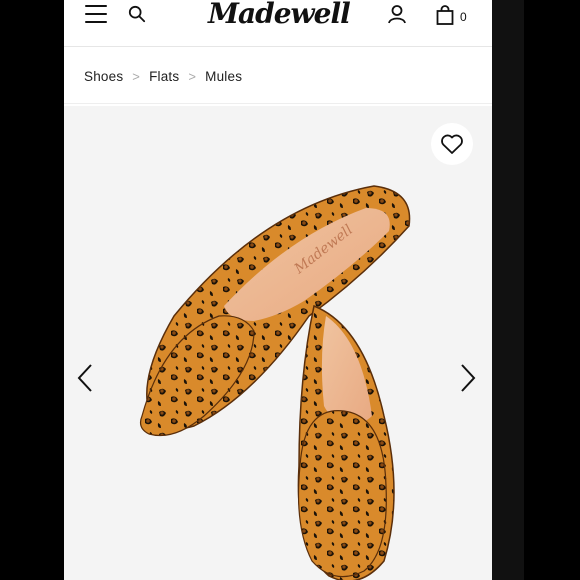 The height and width of the screenshot is (580, 580). Describe the element at coordinates (508, 290) in the screenshot. I see `right-edge` at that location.